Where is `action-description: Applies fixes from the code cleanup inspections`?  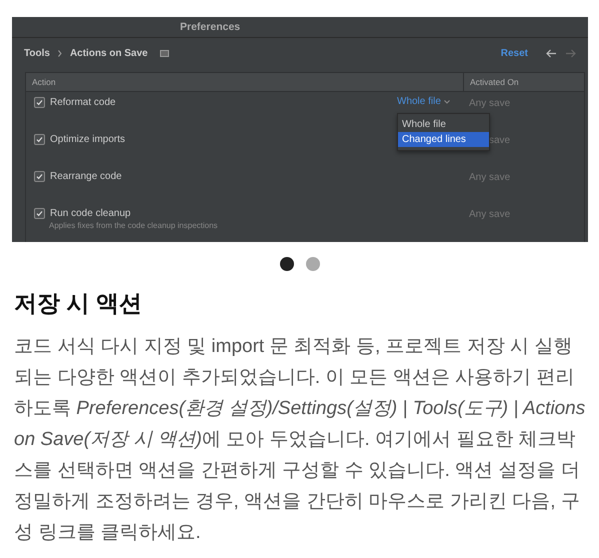
action-description: Applies fixes from the code cleanup inspections is located at coordinates (134, 225).